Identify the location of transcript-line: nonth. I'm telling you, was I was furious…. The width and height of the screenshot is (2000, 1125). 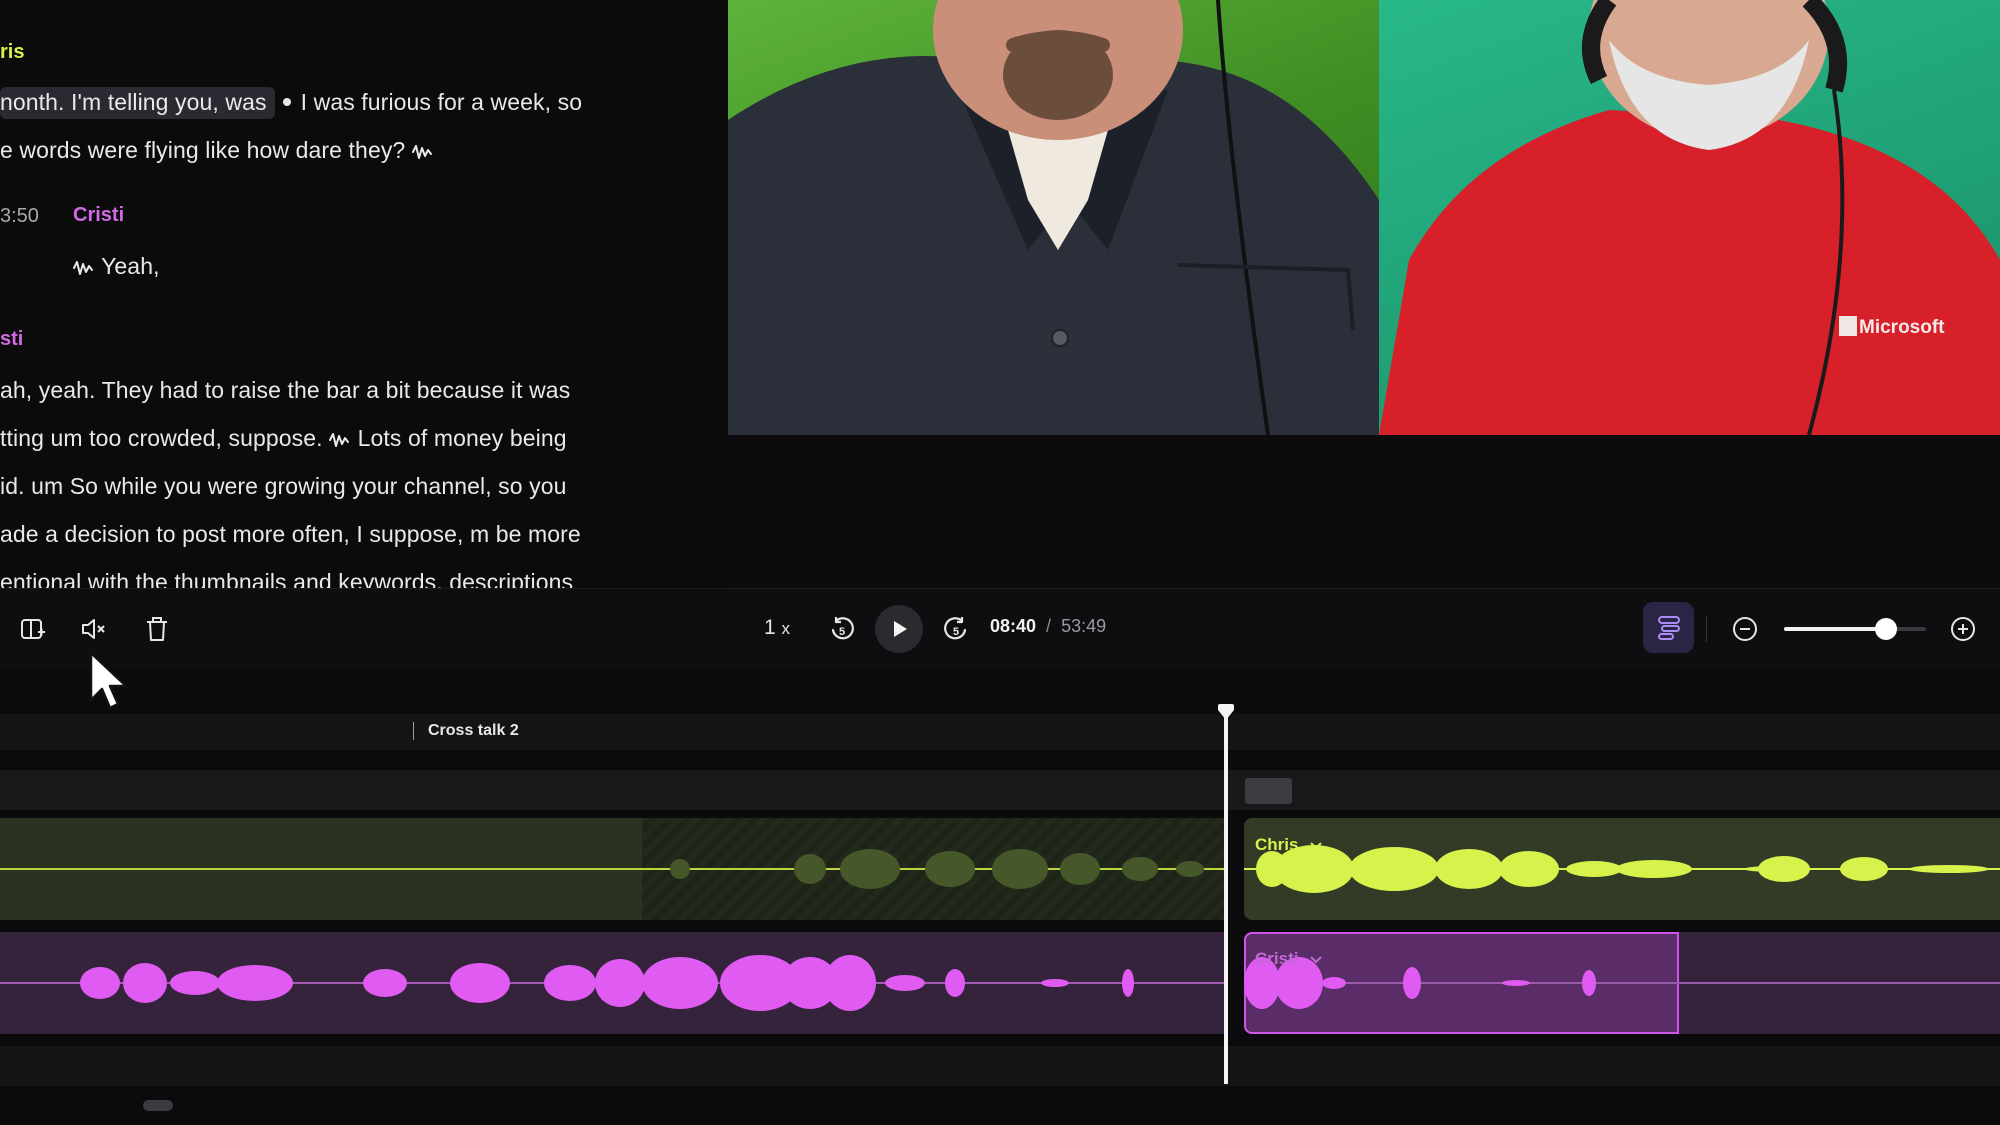
(291, 103).